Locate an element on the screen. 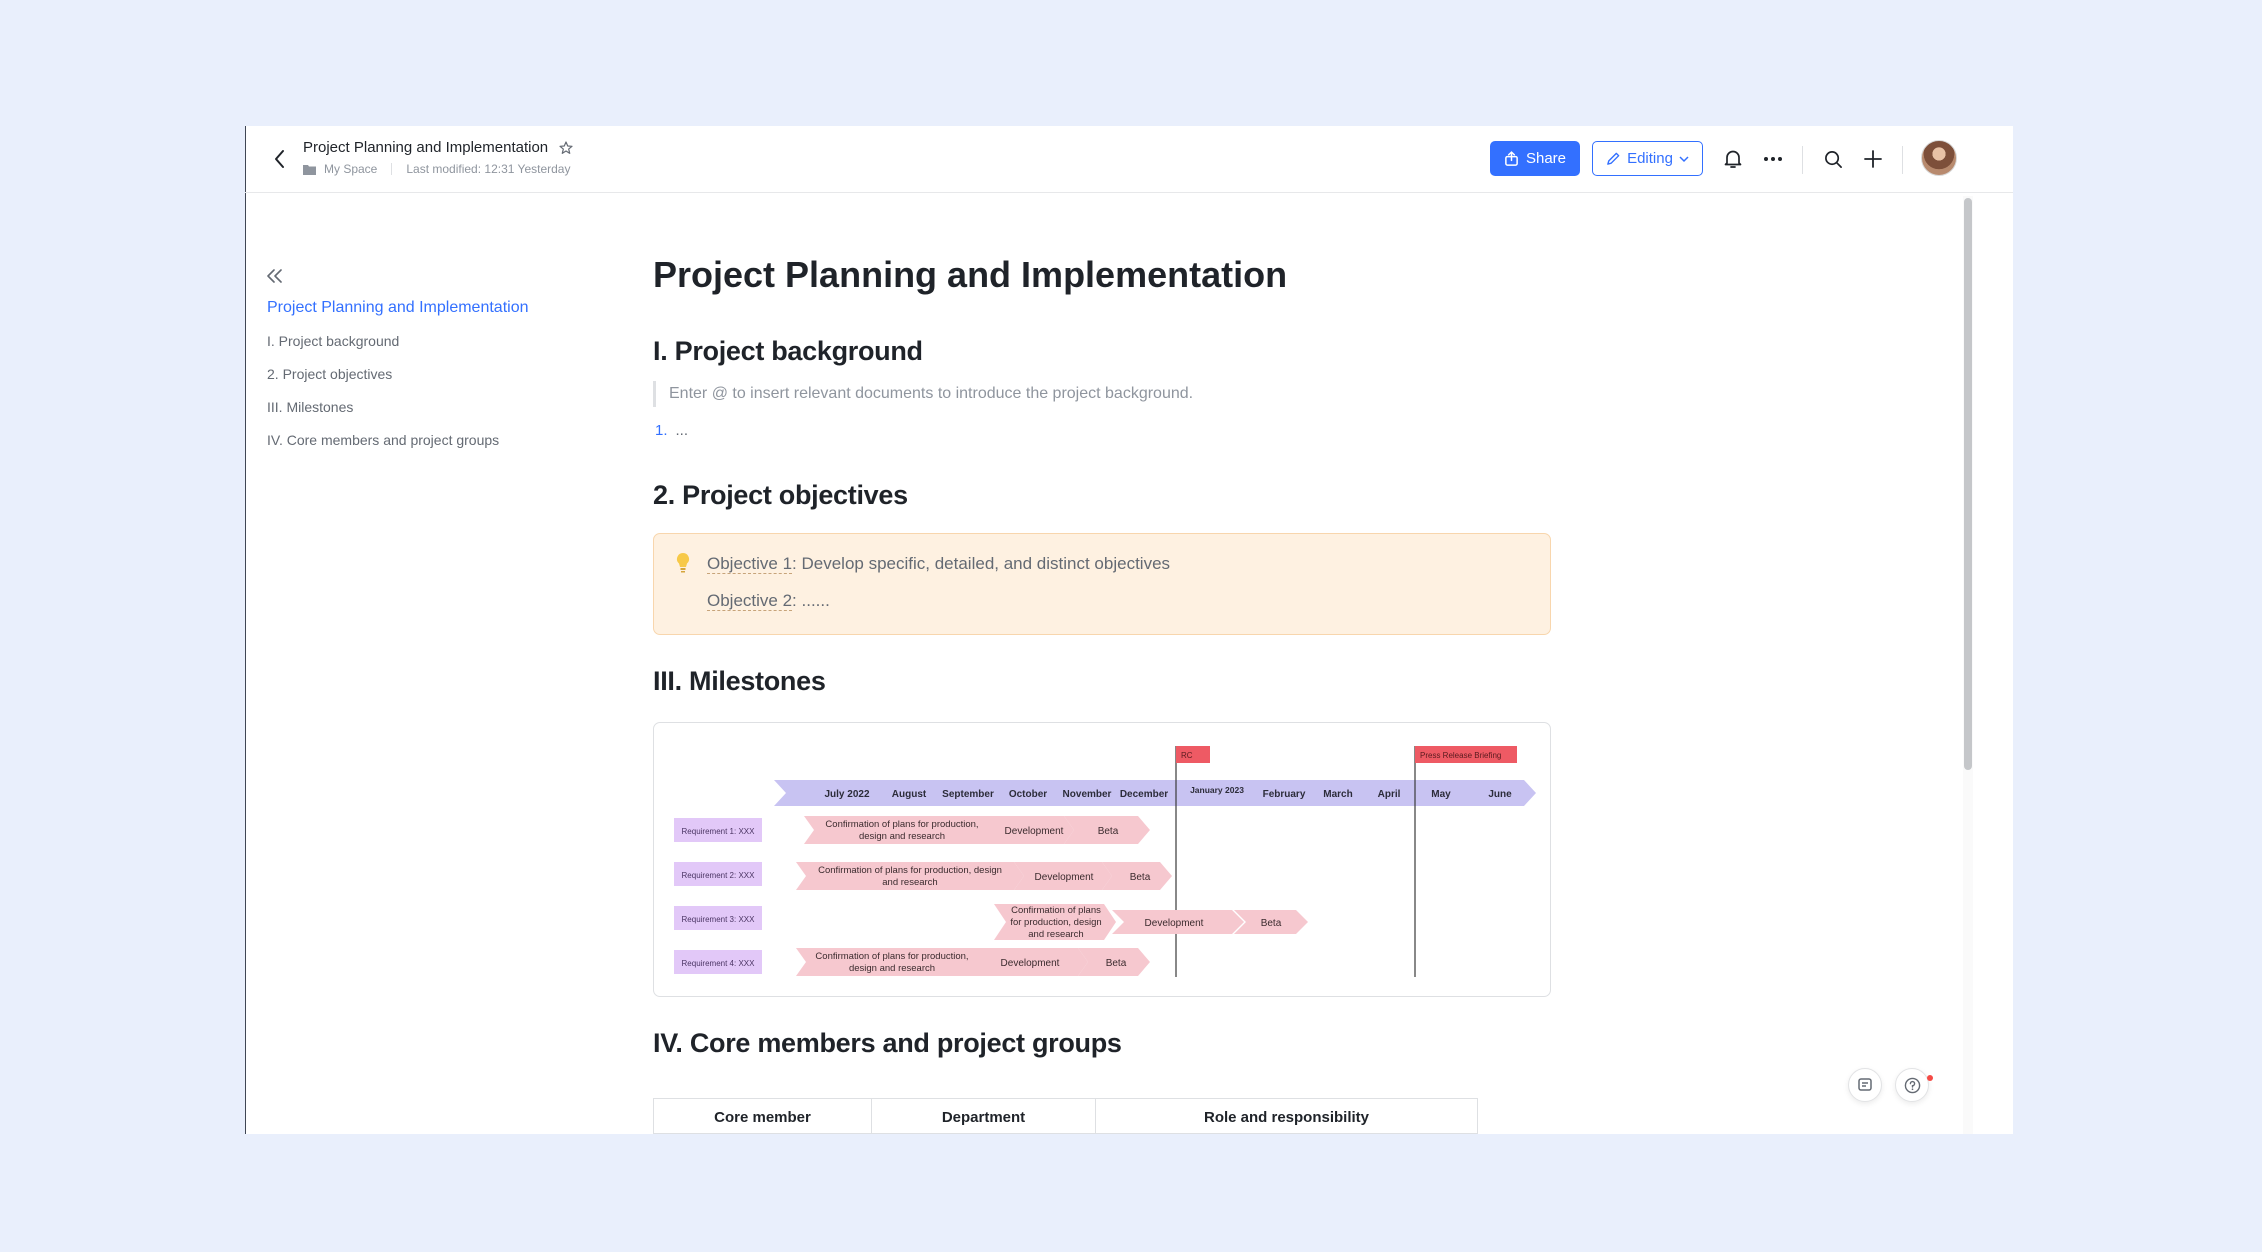  outline-item-milestones: III. Milestones is located at coordinates (398, 413).